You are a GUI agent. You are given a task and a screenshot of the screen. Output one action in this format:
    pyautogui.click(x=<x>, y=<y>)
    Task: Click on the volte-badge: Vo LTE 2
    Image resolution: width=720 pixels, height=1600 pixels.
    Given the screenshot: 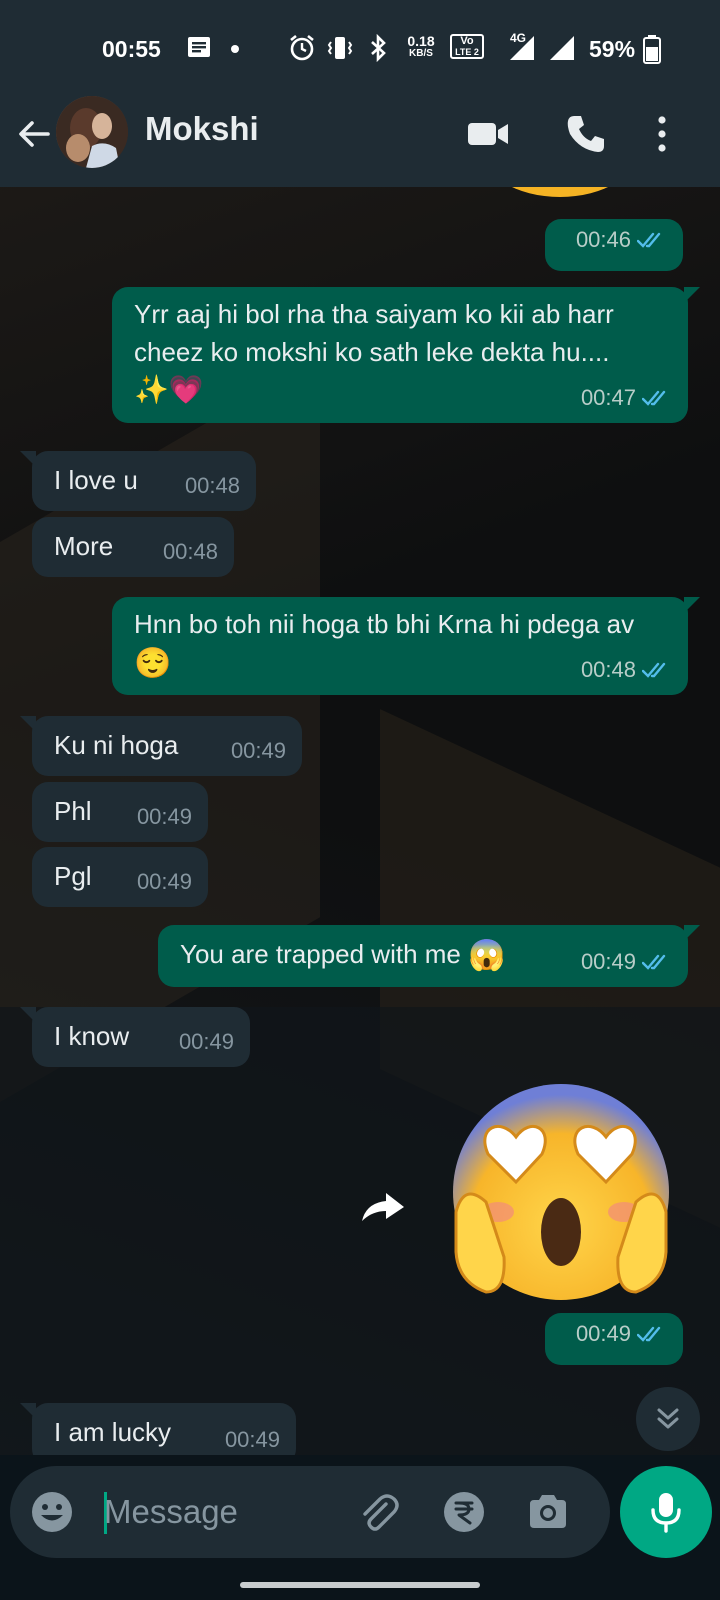 What is the action you would take?
    pyautogui.click(x=467, y=46)
    